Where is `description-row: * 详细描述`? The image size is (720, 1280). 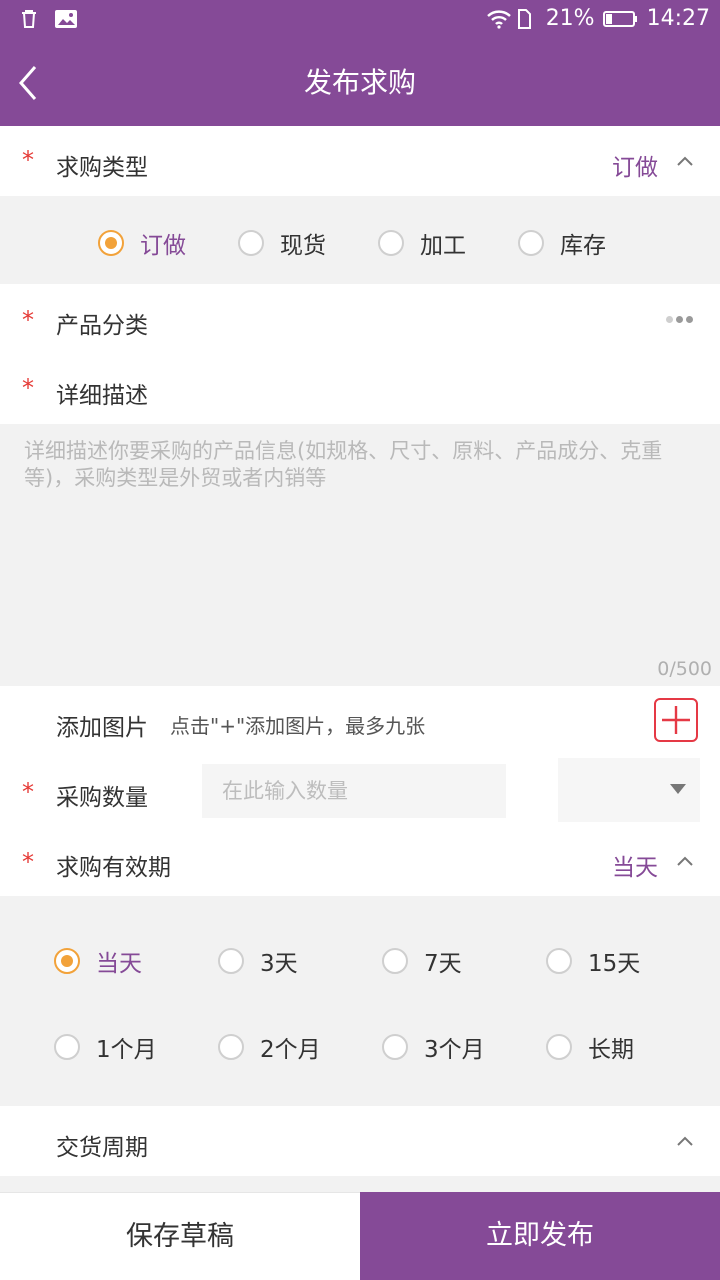
description-row: * 详细描述 is located at coordinates (360, 389).